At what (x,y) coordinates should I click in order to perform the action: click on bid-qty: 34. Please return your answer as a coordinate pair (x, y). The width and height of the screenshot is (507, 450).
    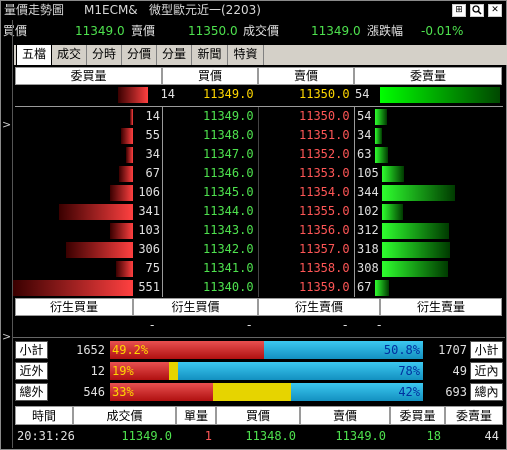
    Looking at the image, I should click on (152, 154).